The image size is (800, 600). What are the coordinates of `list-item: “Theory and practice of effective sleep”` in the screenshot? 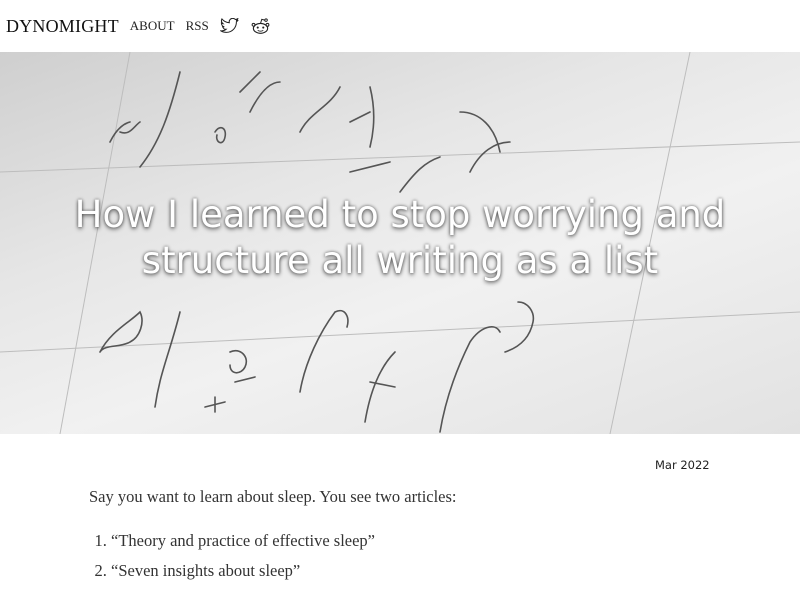 It's located at (243, 543).